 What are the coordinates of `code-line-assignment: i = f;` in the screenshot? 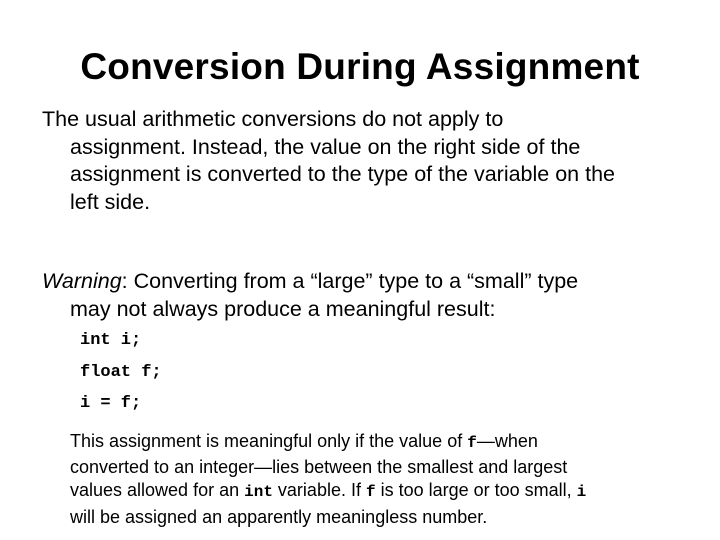 It's located at (111, 403).